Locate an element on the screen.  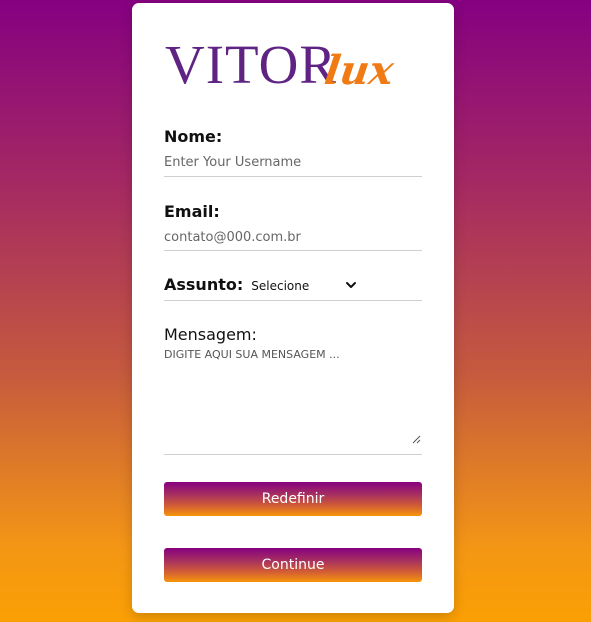
message-label: Mensagem: is located at coordinates (210, 334).